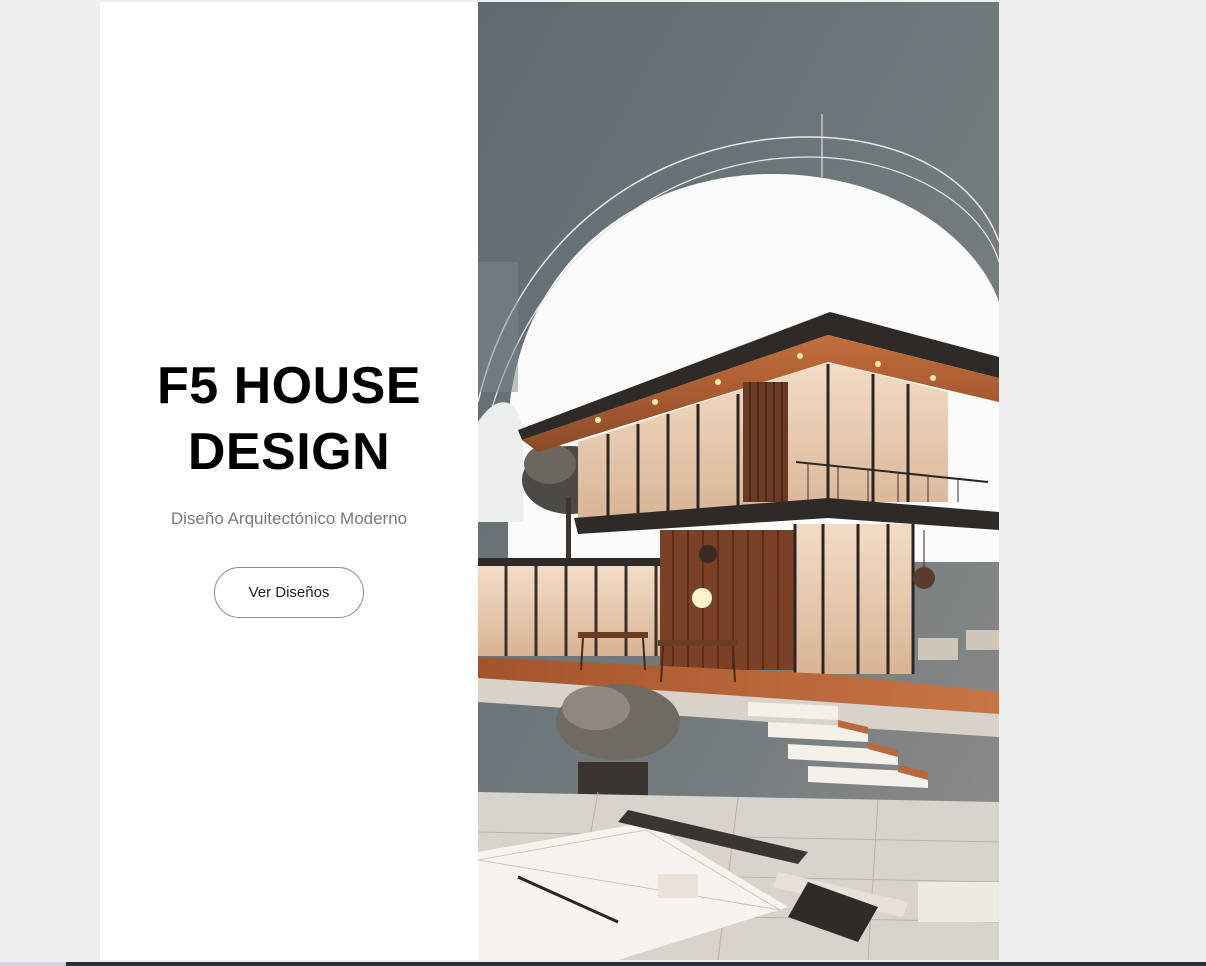 The width and height of the screenshot is (1206, 966). What do you see at coordinates (289, 518) in the screenshot?
I see `hero-subtitle: Diseño Arquitectónico Moderno` at bounding box center [289, 518].